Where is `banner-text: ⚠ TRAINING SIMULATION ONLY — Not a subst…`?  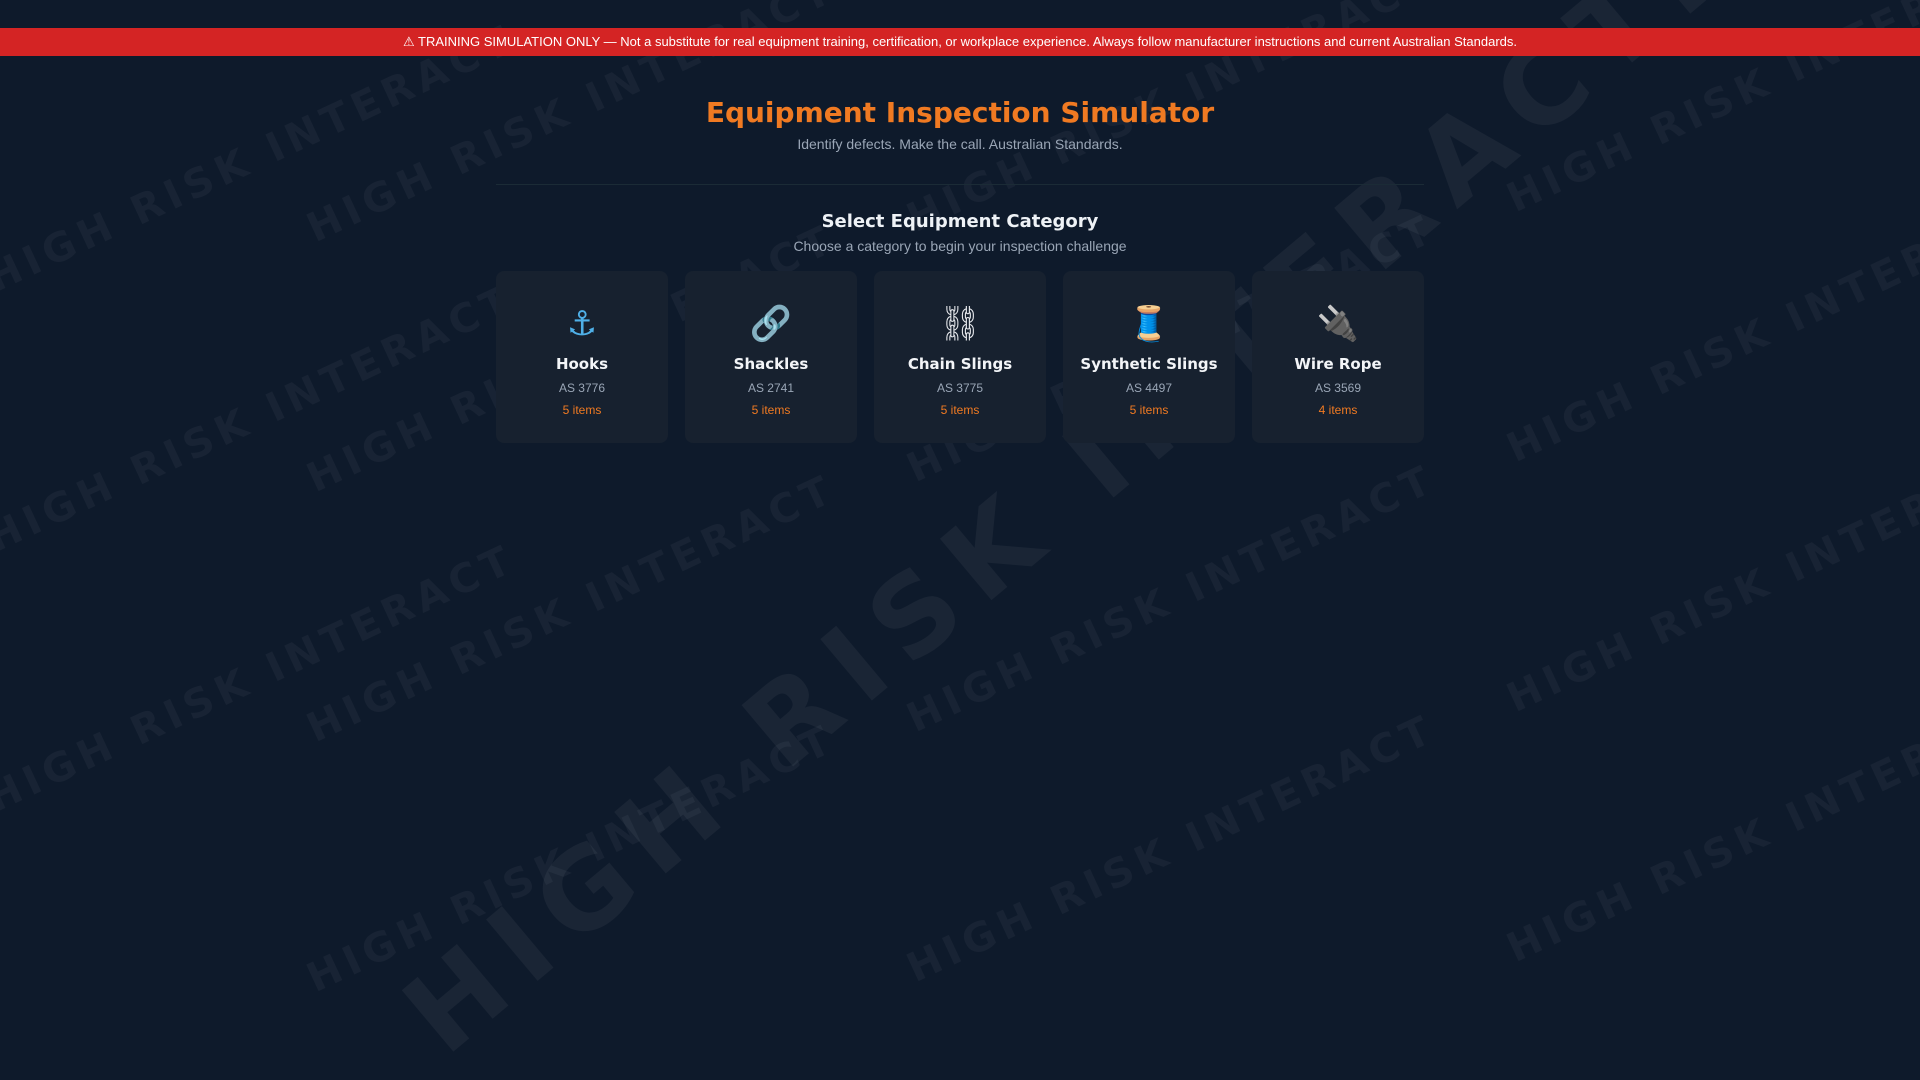 banner-text: ⚠ TRAINING SIMULATION ONLY — Not a subst… is located at coordinates (959, 41).